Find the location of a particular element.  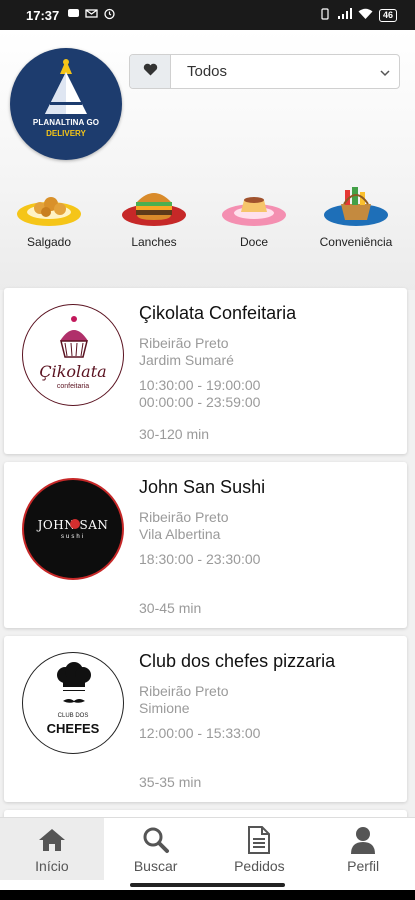

category-doce: Doce is located at coordinates (254, 215).